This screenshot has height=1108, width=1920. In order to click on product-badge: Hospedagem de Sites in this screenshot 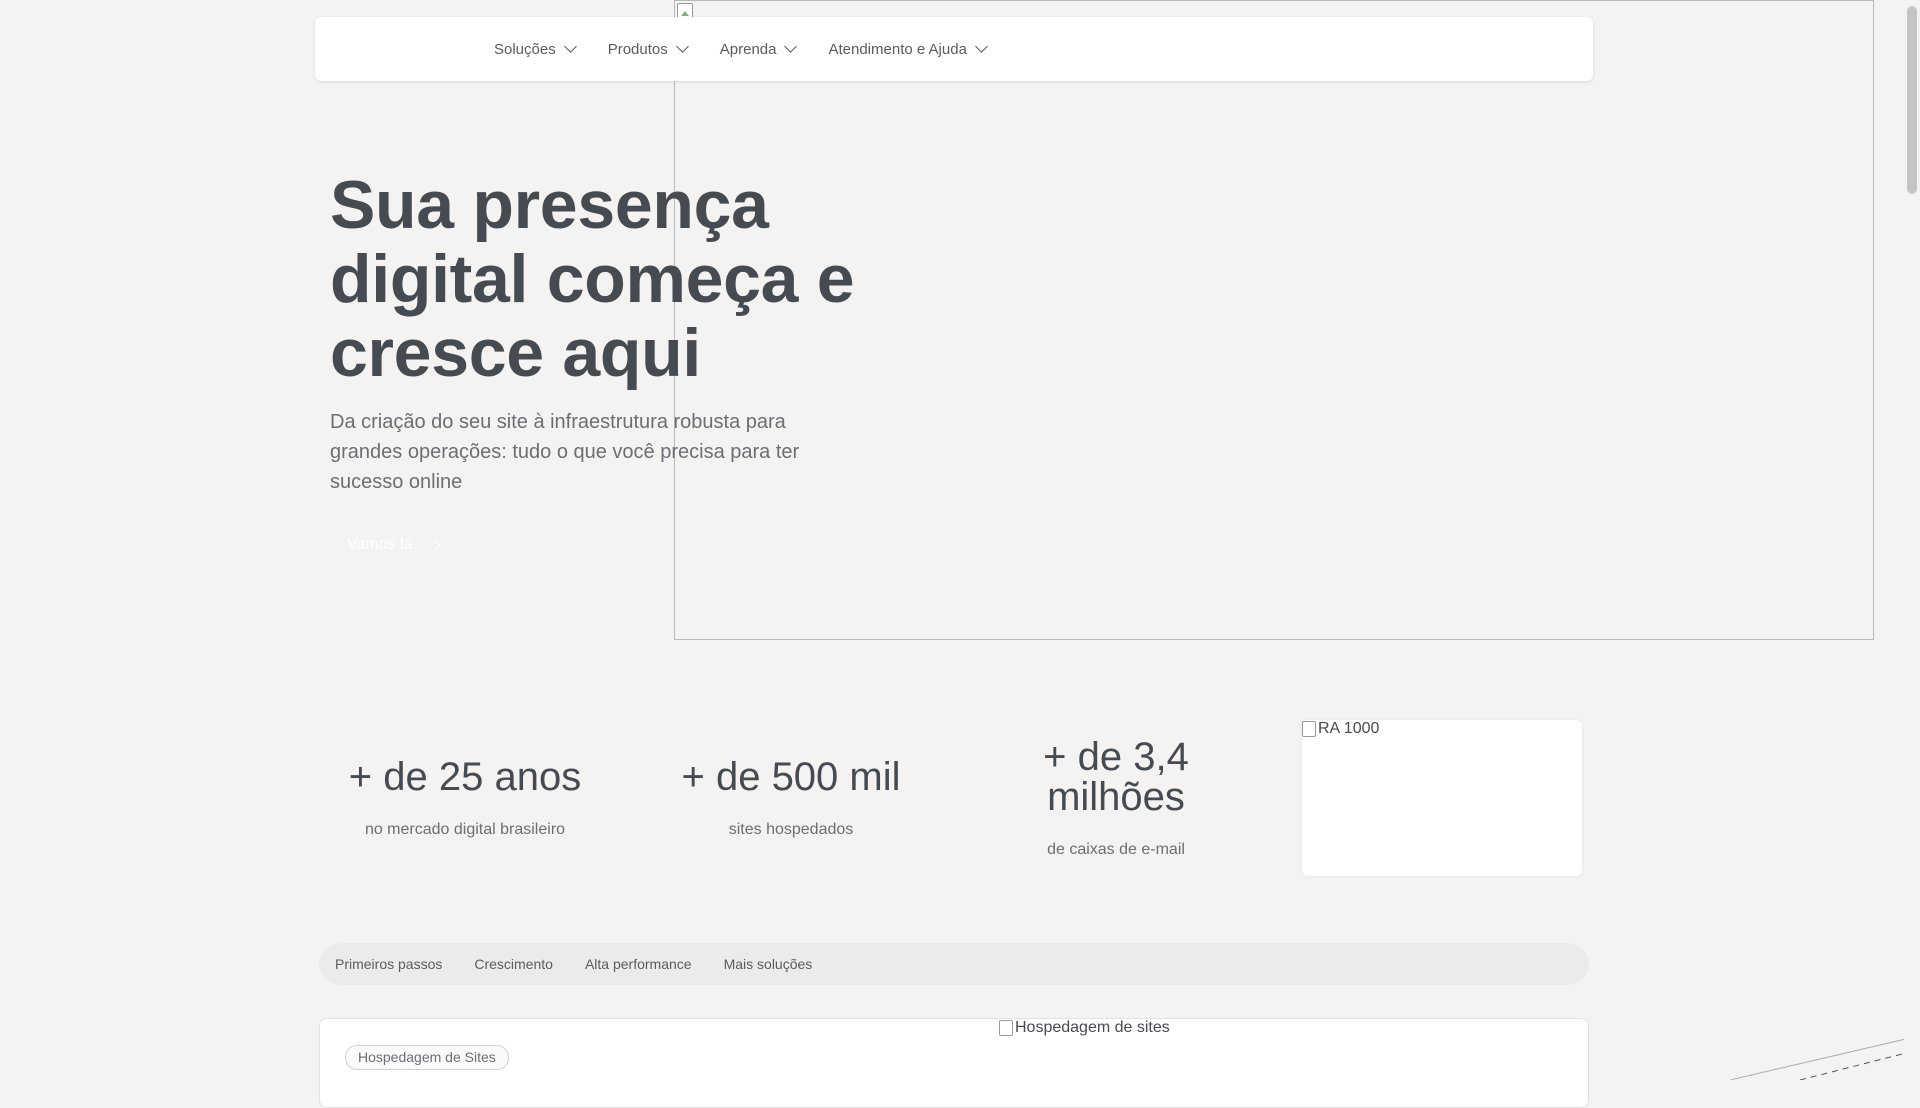, I will do `click(427, 1057)`.